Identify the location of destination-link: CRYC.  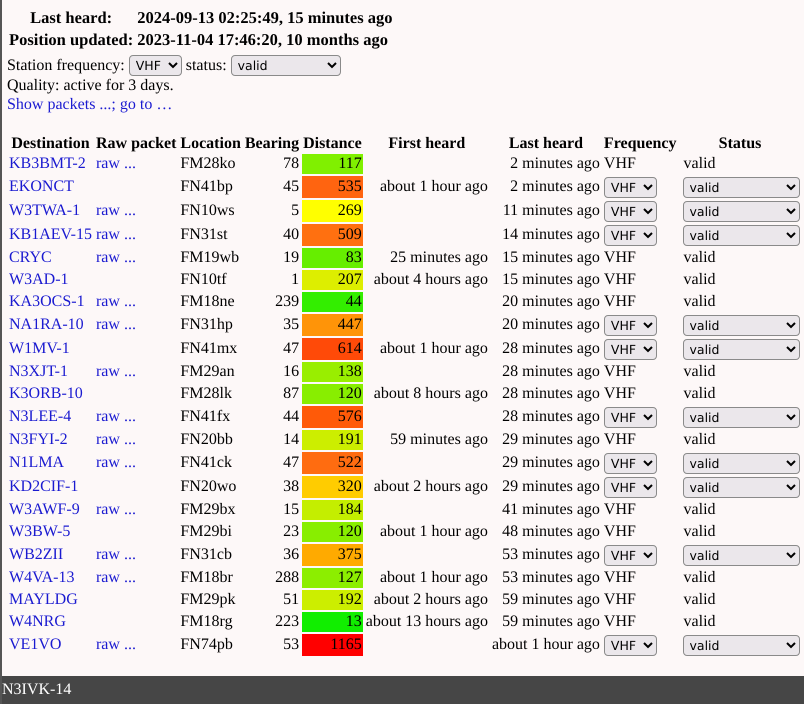
(30, 257).